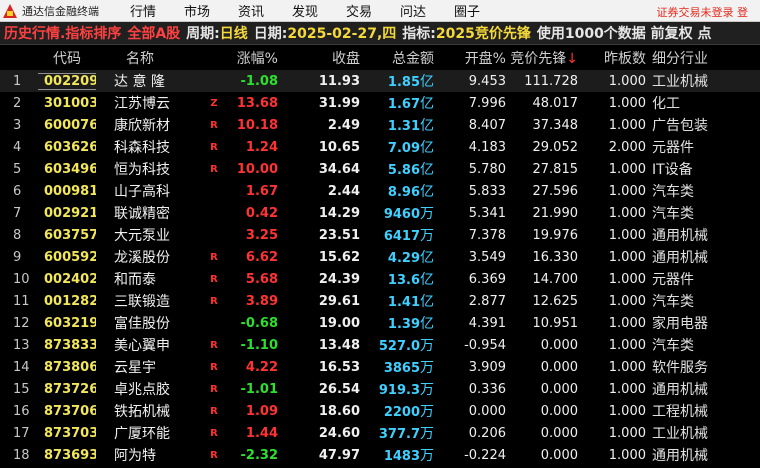  What do you see at coordinates (70, 389) in the screenshot?
I see `stock-code: 873726` at bounding box center [70, 389].